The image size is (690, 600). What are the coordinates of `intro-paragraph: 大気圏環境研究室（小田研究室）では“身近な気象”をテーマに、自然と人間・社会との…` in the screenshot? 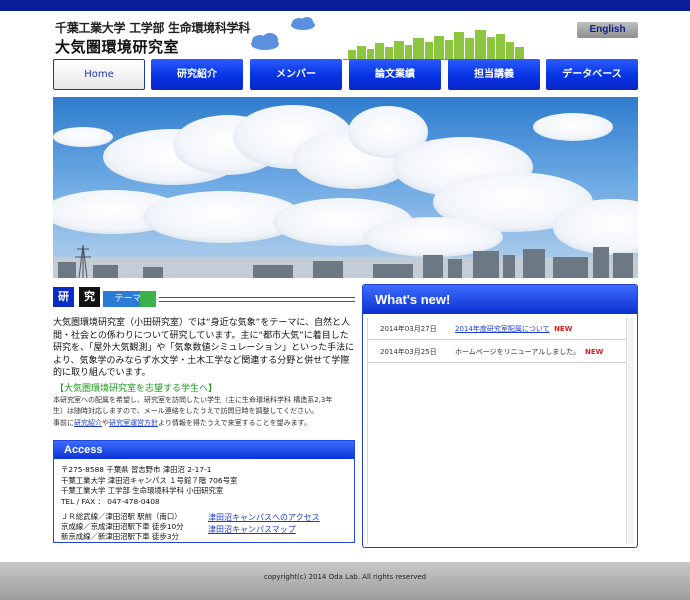 It's located at (204, 348).